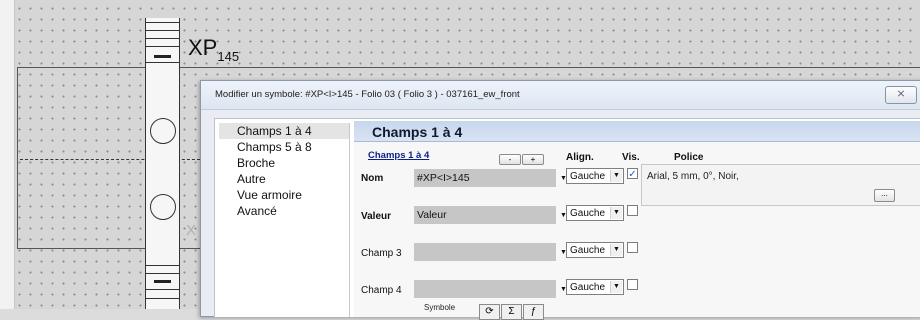 Image resolution: width=920 pixels, height=320 pixels. I want to click on close-button: ⨯, so click(901, 95).